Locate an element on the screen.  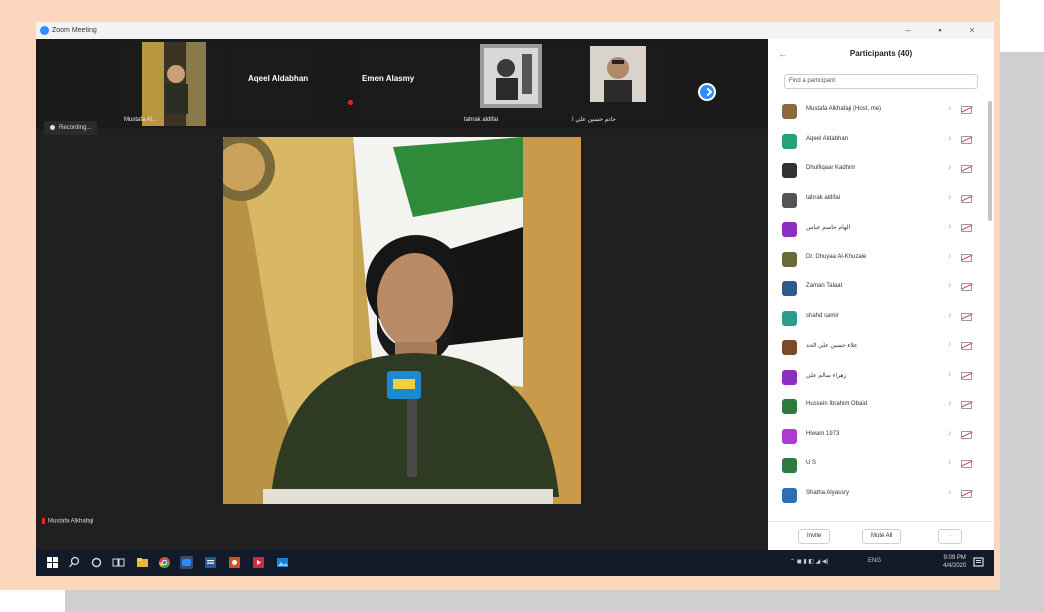
recording-indicator-dot is located at coordinates (350, 102).